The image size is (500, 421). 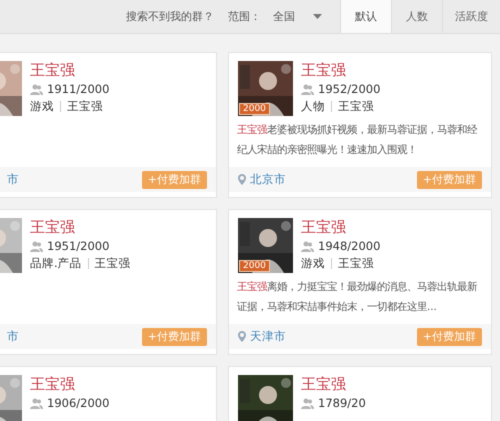 I want to click on sort-tab: 默认, so click(x=365, y=16).